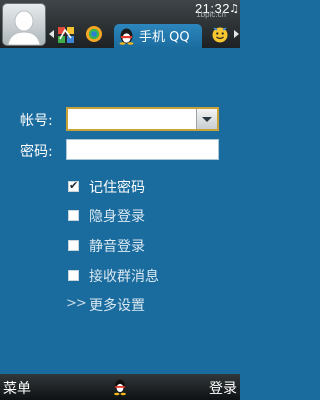 The height and width of the screenshot is (400, 320). I want to click on option-label: 记住密码, so click(117, 188).